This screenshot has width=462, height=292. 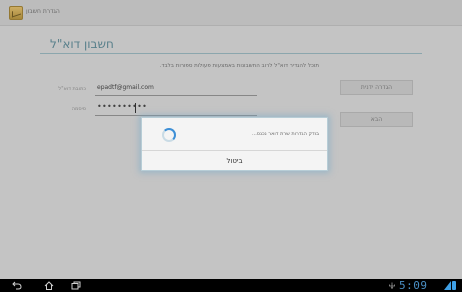 I want to click on home-icon, so click(x=49, y=285).